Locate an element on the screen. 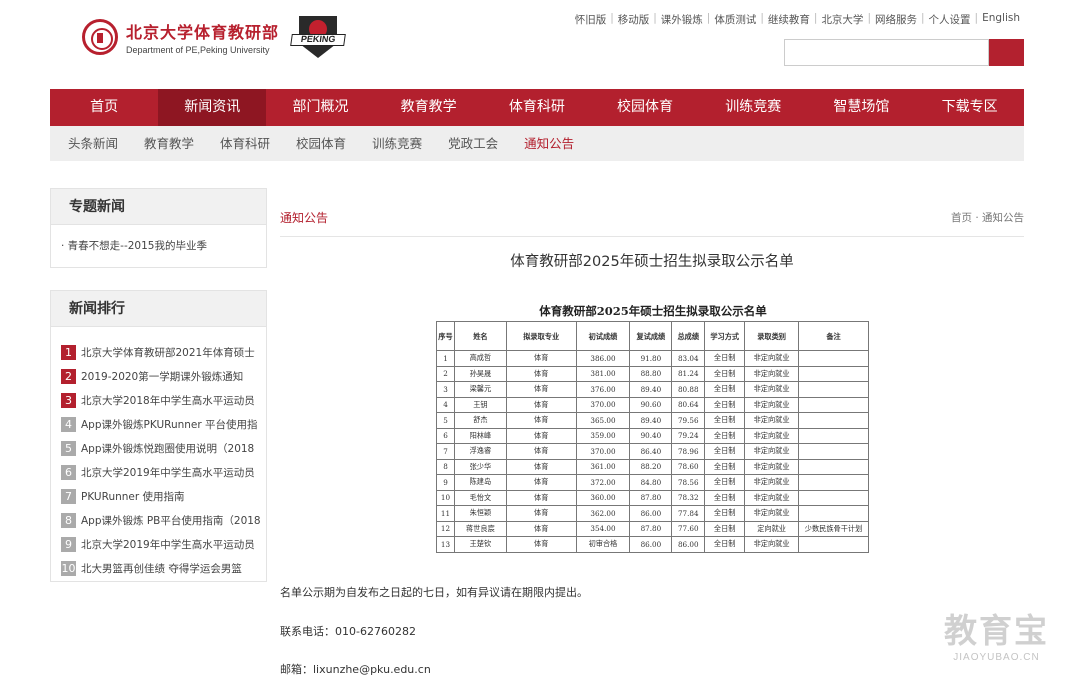 The width and height of the screenshot is (1080, 677). table-cell: 362.00 is located at coordinates (603, 513).